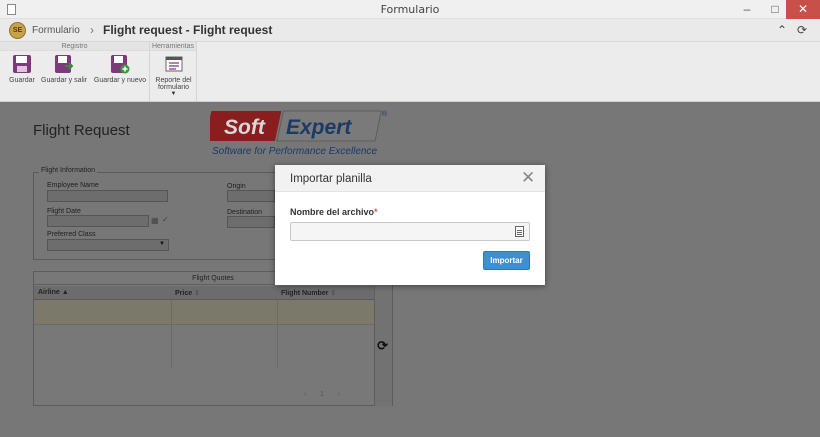  I want to click on group-title: Herramientas, so click(173, 46).